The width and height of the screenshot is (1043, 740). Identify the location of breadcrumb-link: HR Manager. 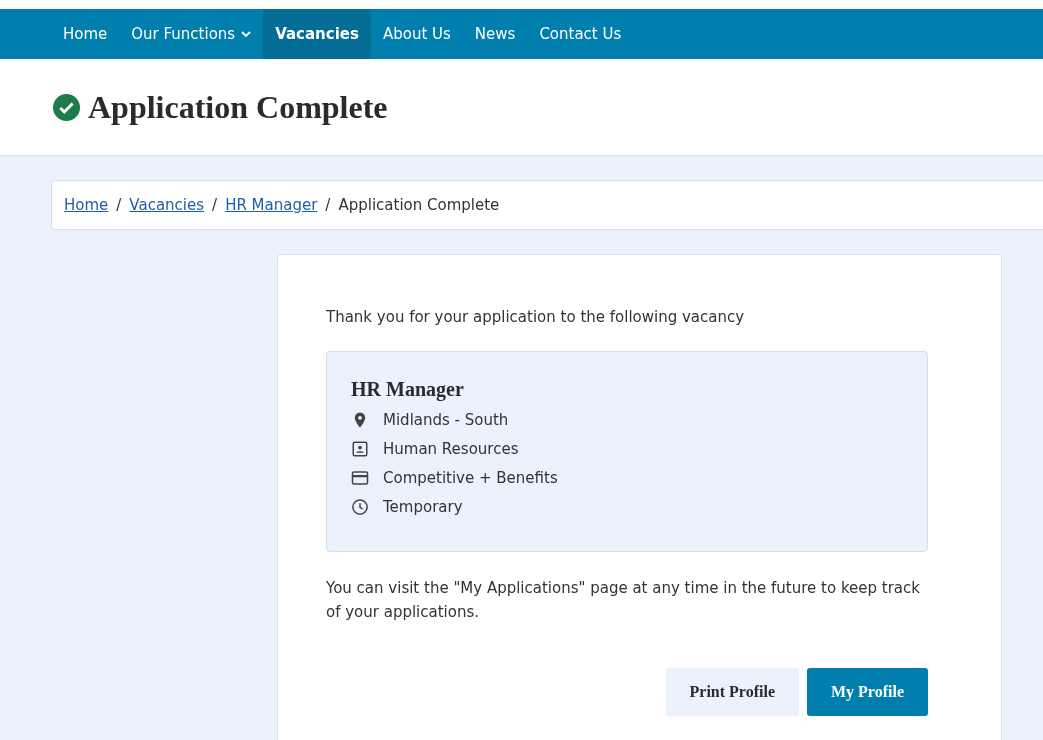
(271, 205).